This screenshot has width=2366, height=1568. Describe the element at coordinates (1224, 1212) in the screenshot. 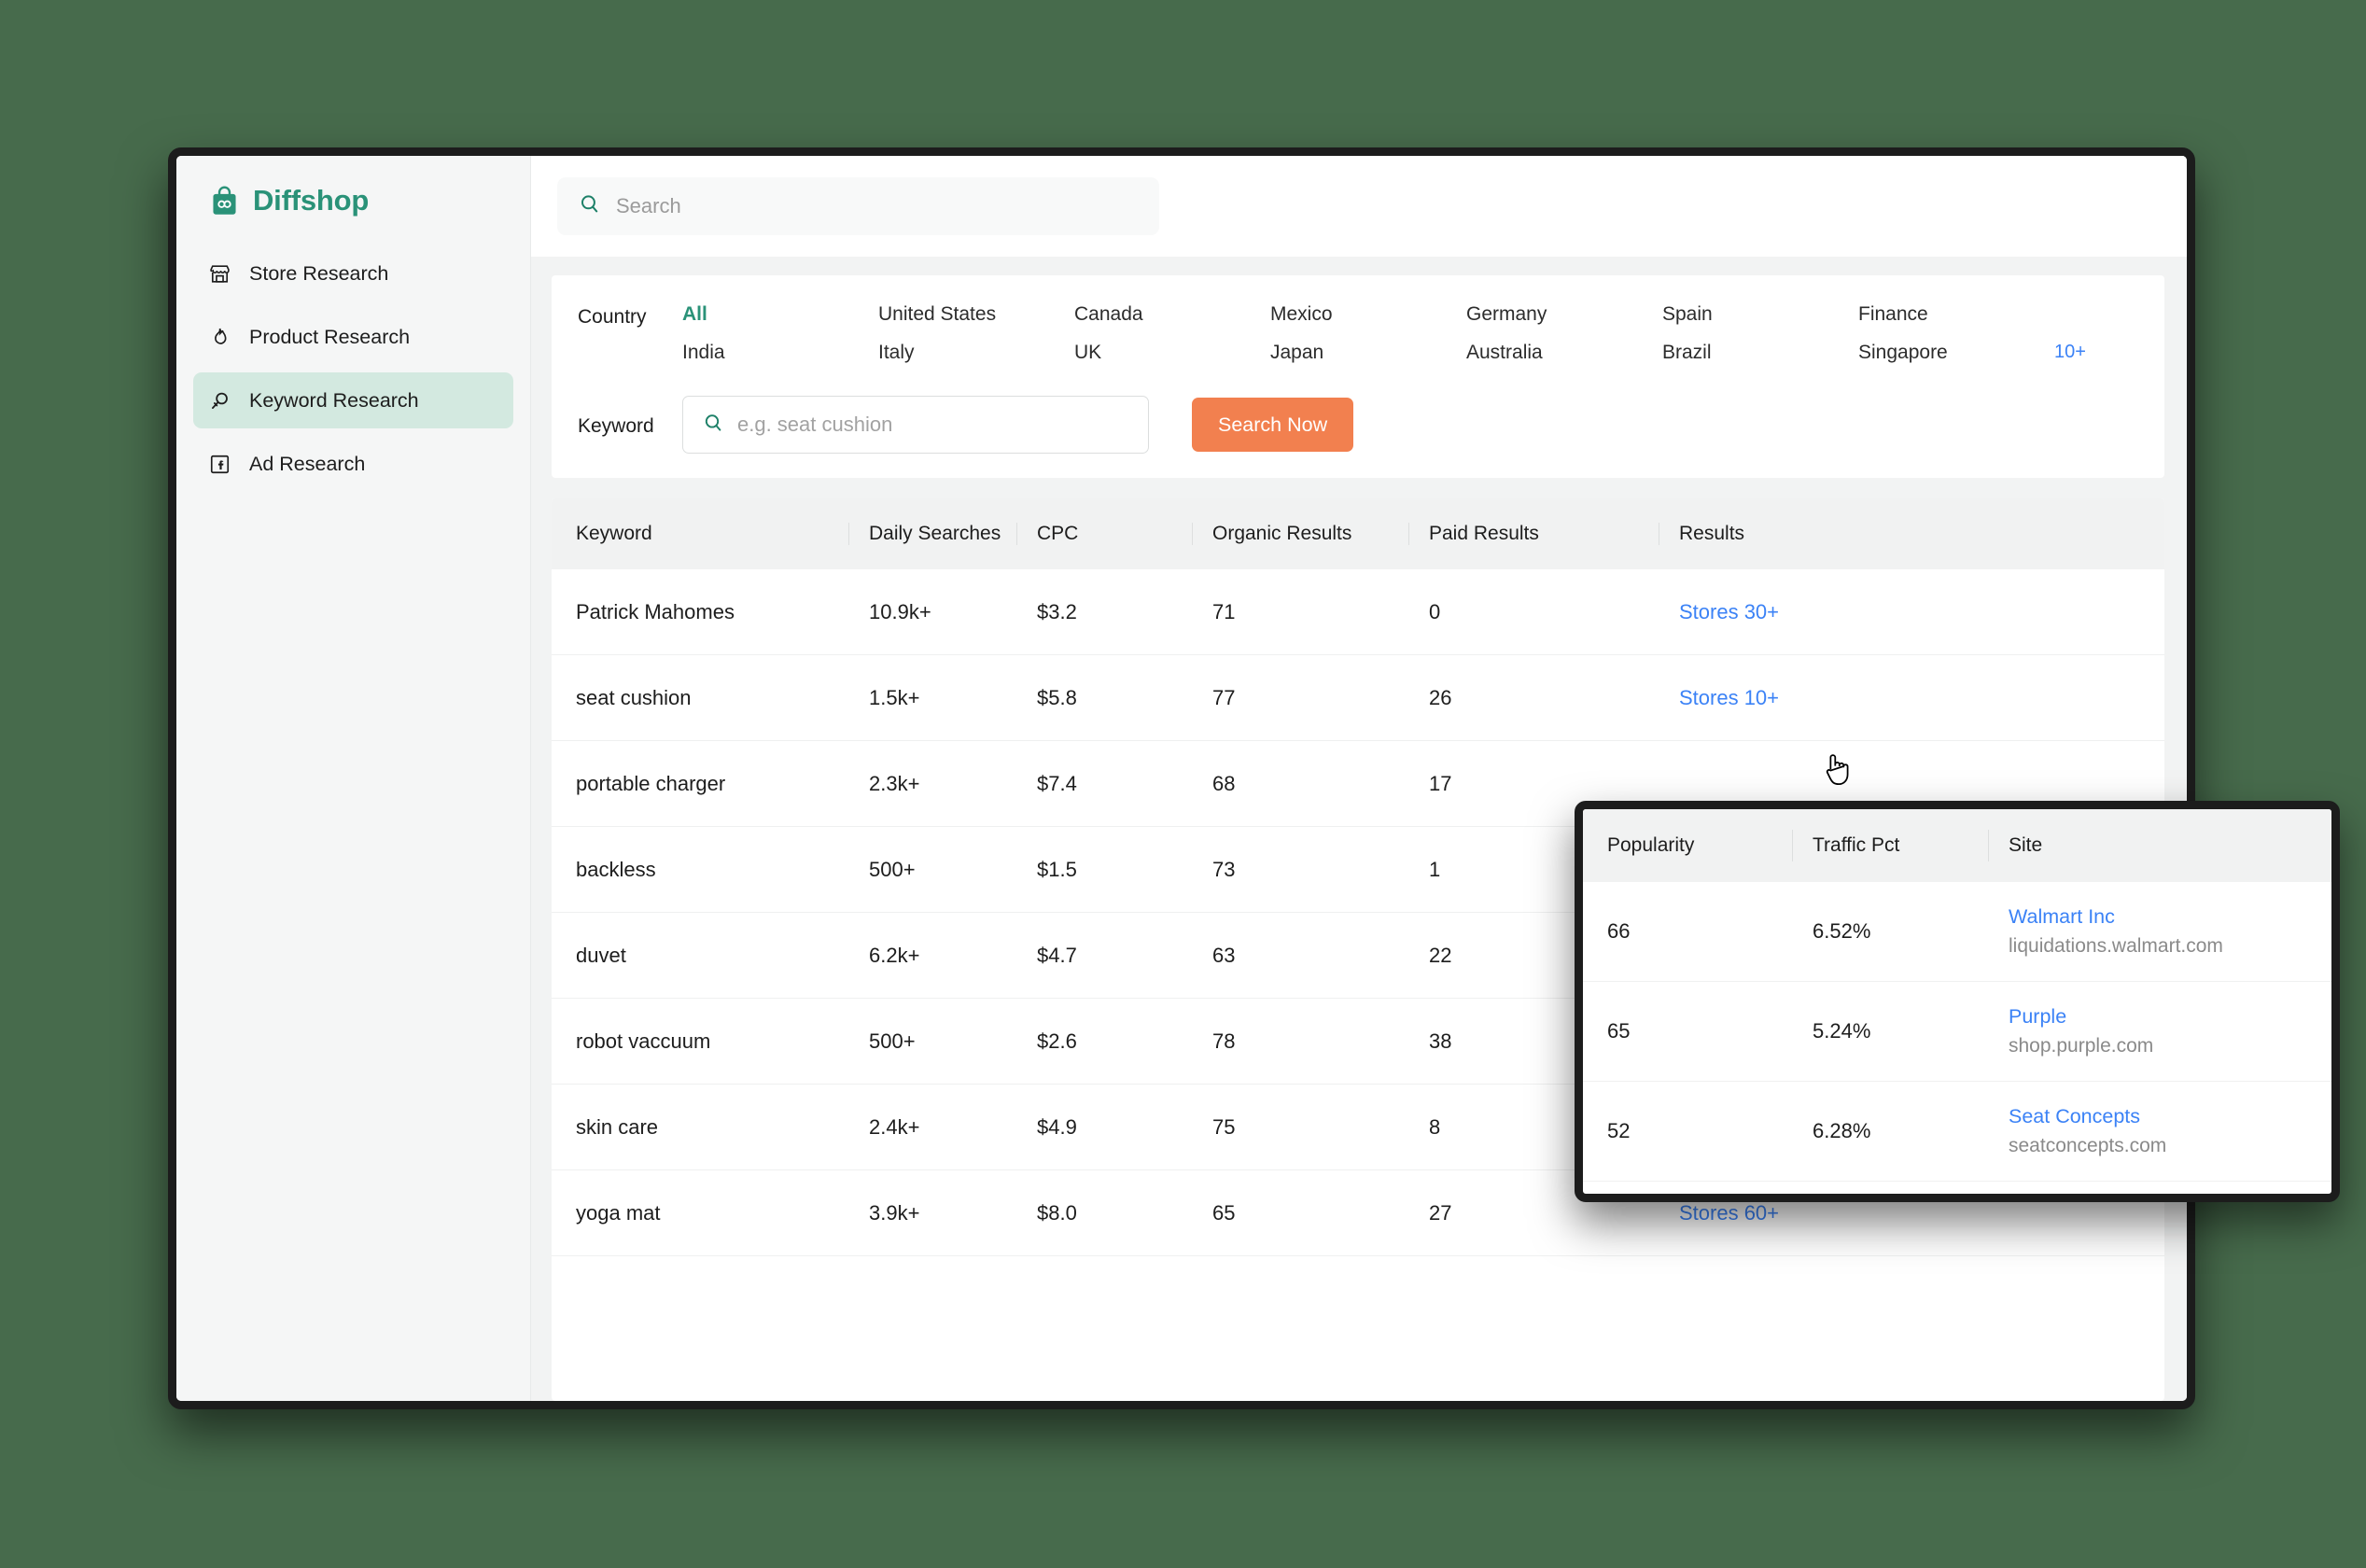

I see `cell-organic-results: 65` at that location.